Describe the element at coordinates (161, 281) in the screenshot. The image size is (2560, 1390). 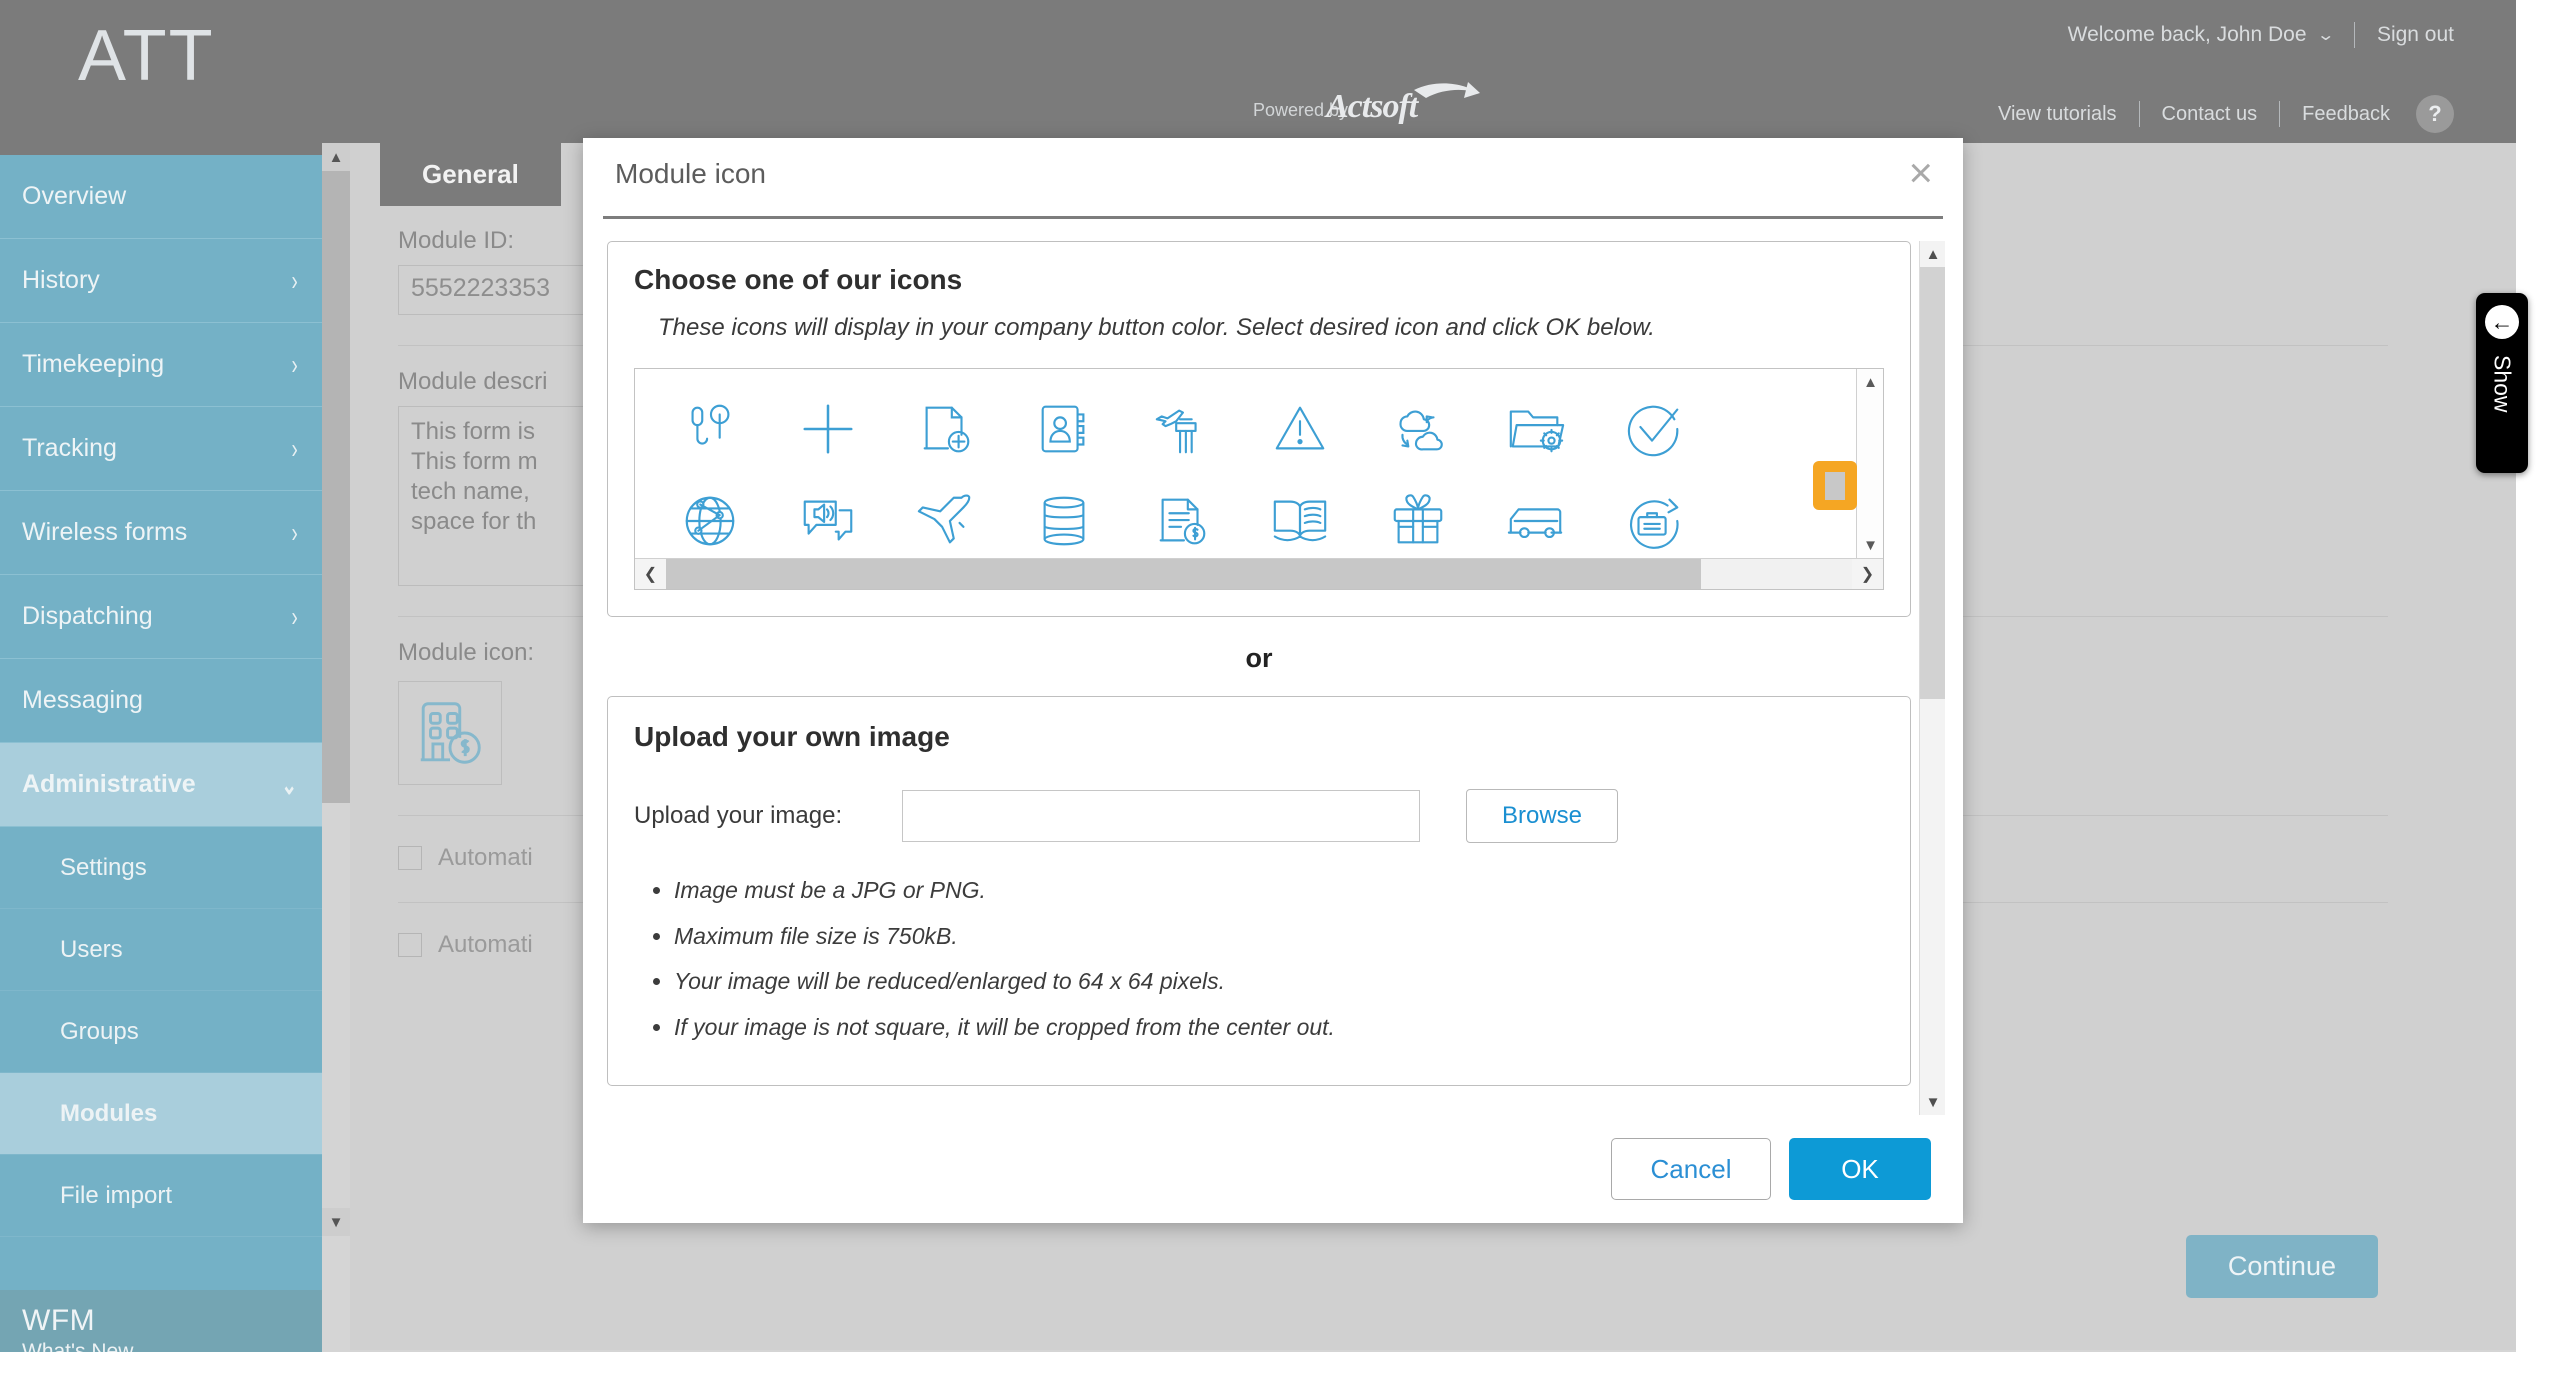
I see `sidebar-item-history: History ›` at that location.